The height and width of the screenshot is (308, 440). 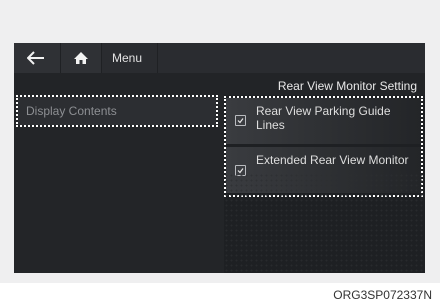 I want to click on background-texture, so click(x=324, y=223).